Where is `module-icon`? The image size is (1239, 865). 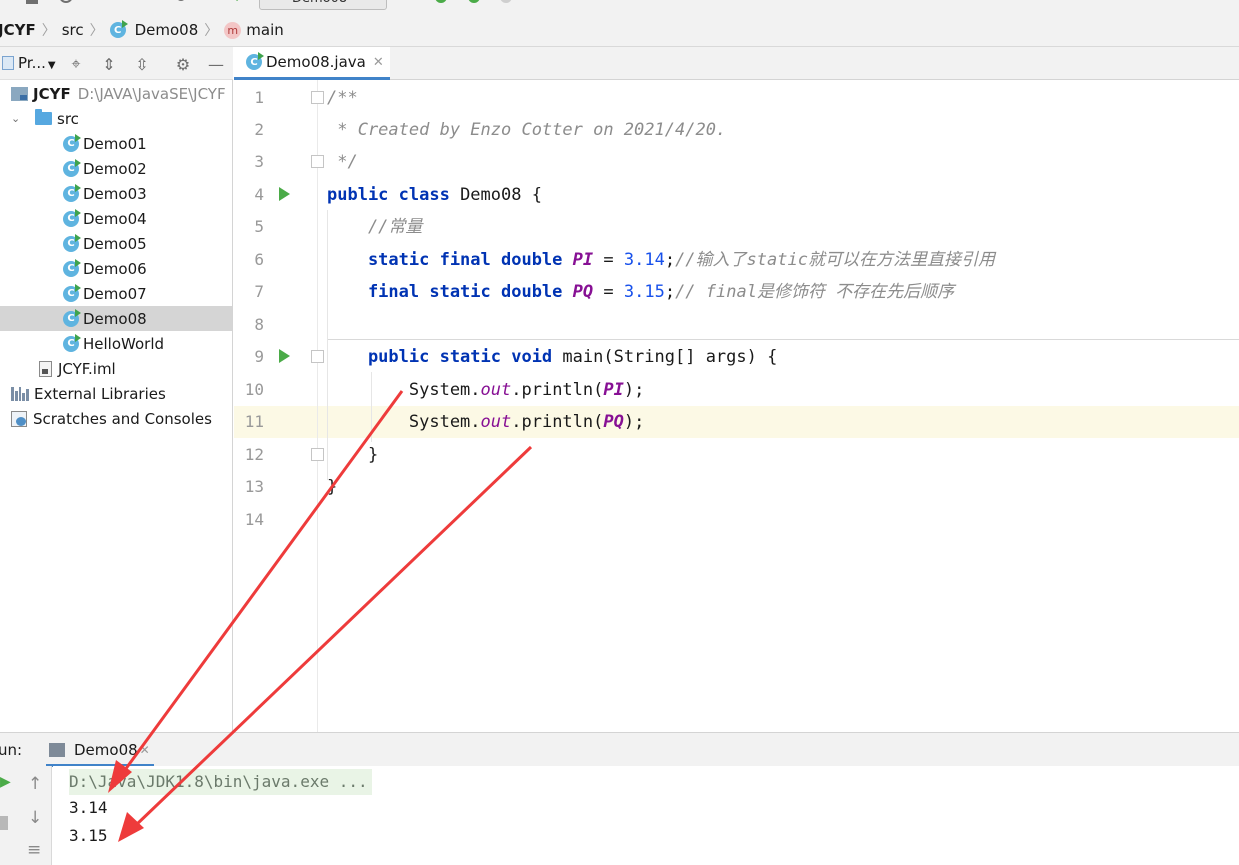 module-icon is located at coordinates (19, 93).